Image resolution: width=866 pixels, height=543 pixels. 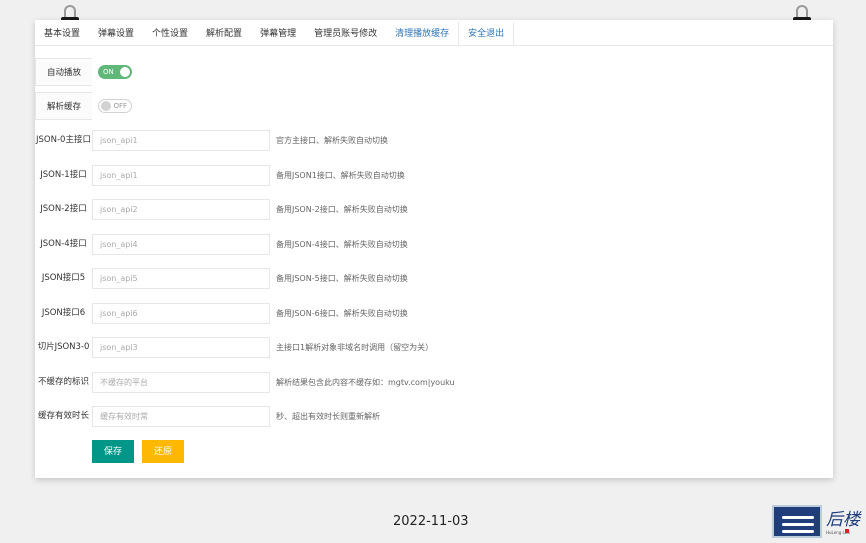 What do you see at coordinates (342, 278) in the screenshot?
I see `field-tip: 备用JSON-5接口、解析失败自动切换` at bounding box center [342, 278].